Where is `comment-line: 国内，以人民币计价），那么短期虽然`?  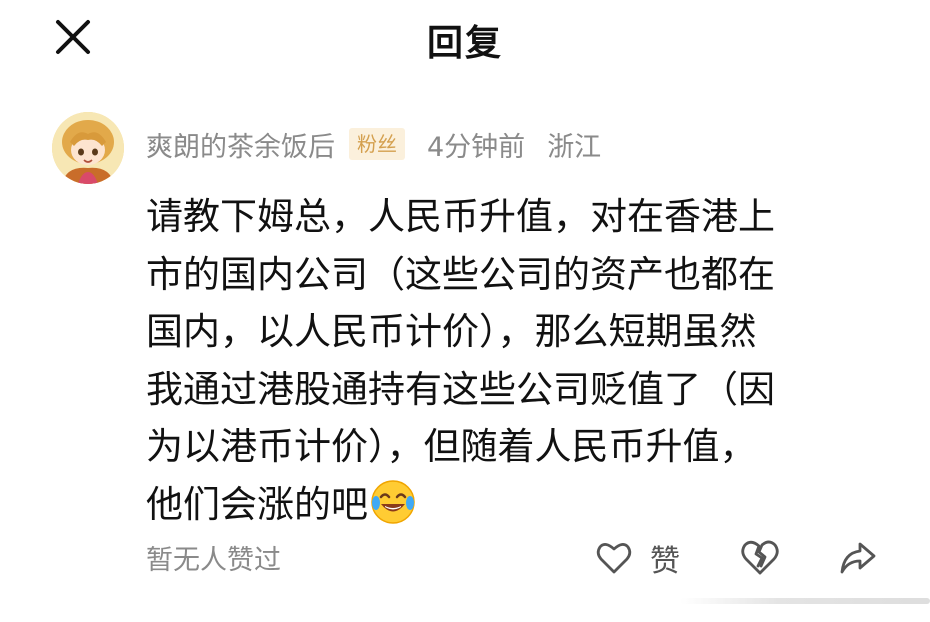 comment-line: 国内，以人民币计价），那么短期虽然 is located at coordinates (451, 331).